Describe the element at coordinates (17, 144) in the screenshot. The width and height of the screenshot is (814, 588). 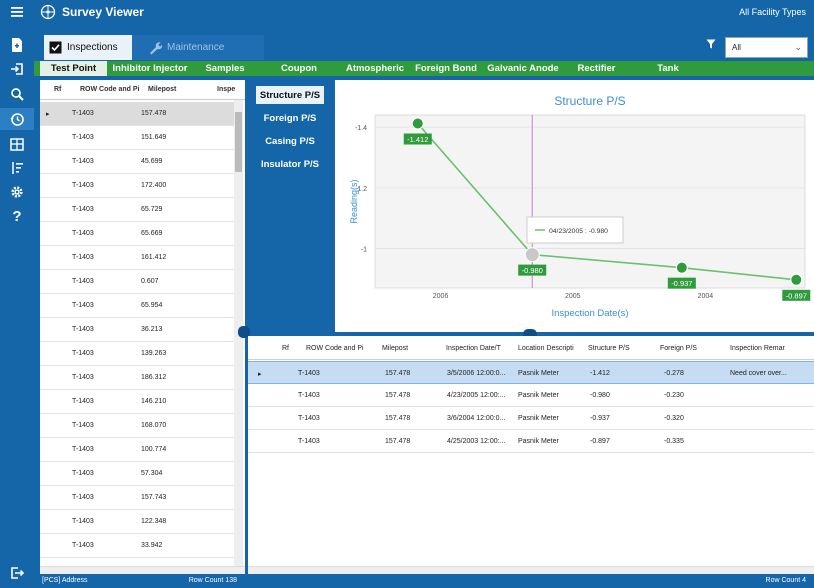
I see `table-icon` at that location.